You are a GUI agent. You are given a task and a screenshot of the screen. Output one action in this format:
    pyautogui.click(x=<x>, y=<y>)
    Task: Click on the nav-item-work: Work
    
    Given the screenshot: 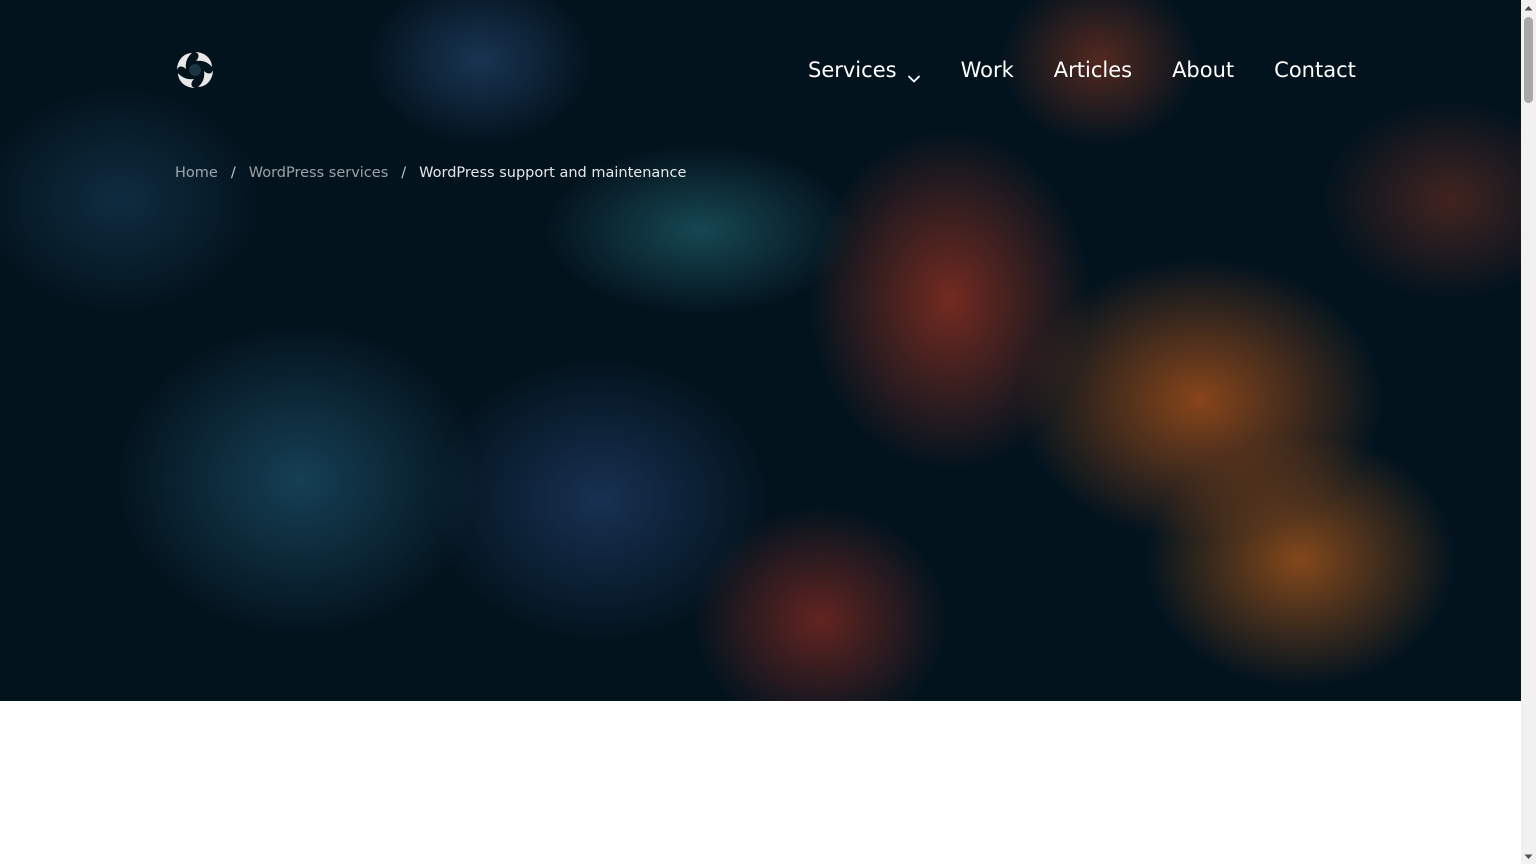 What is the action you would take?
    pyautogui.click(x=987, y=70)
    